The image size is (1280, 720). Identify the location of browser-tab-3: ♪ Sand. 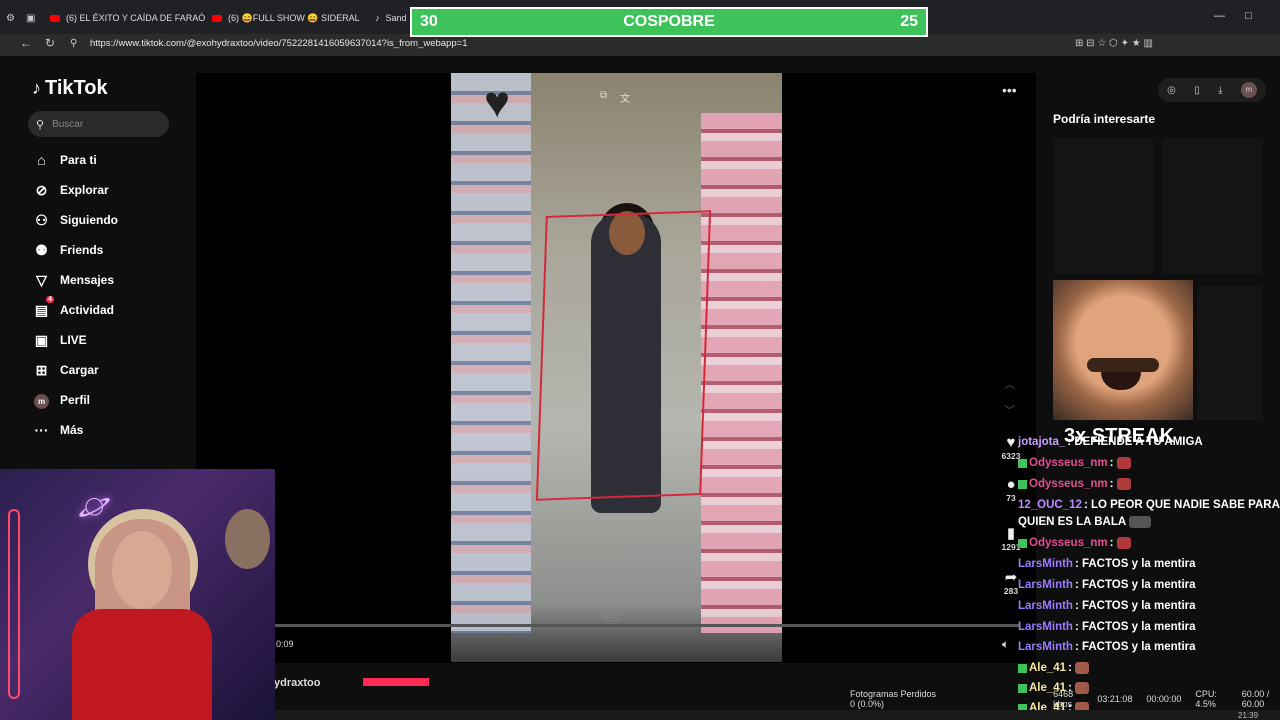
(395, 18).